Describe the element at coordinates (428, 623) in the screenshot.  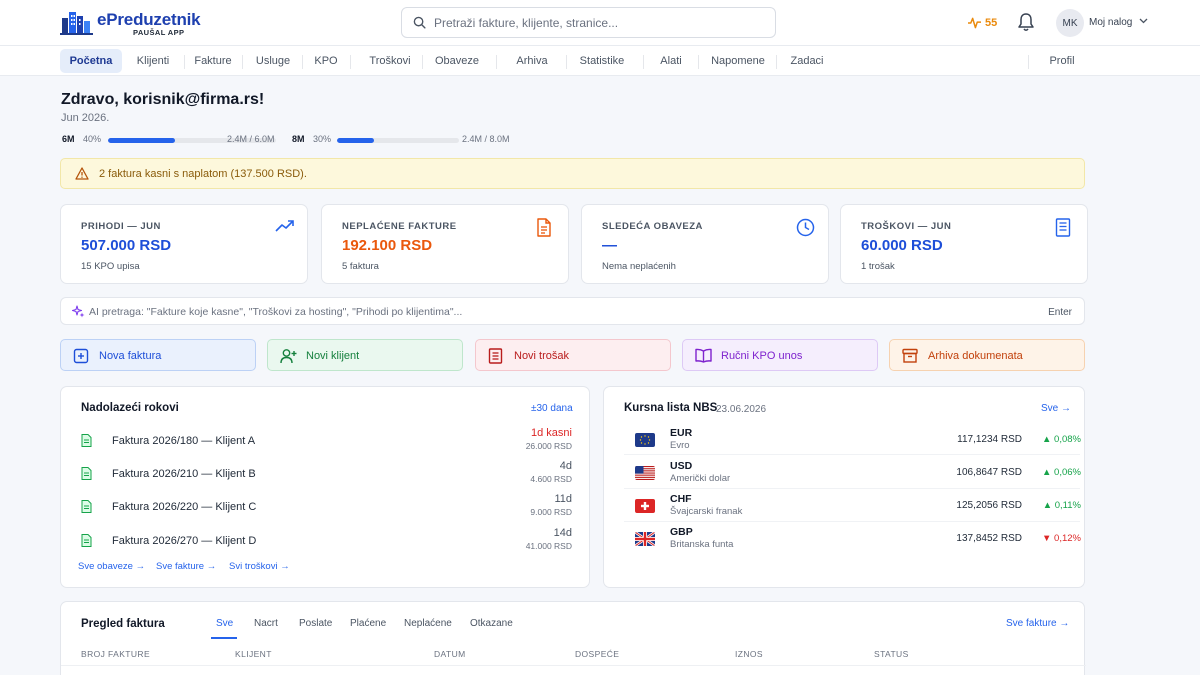
I see `filter-neplacene: Neplaćene` at that location.